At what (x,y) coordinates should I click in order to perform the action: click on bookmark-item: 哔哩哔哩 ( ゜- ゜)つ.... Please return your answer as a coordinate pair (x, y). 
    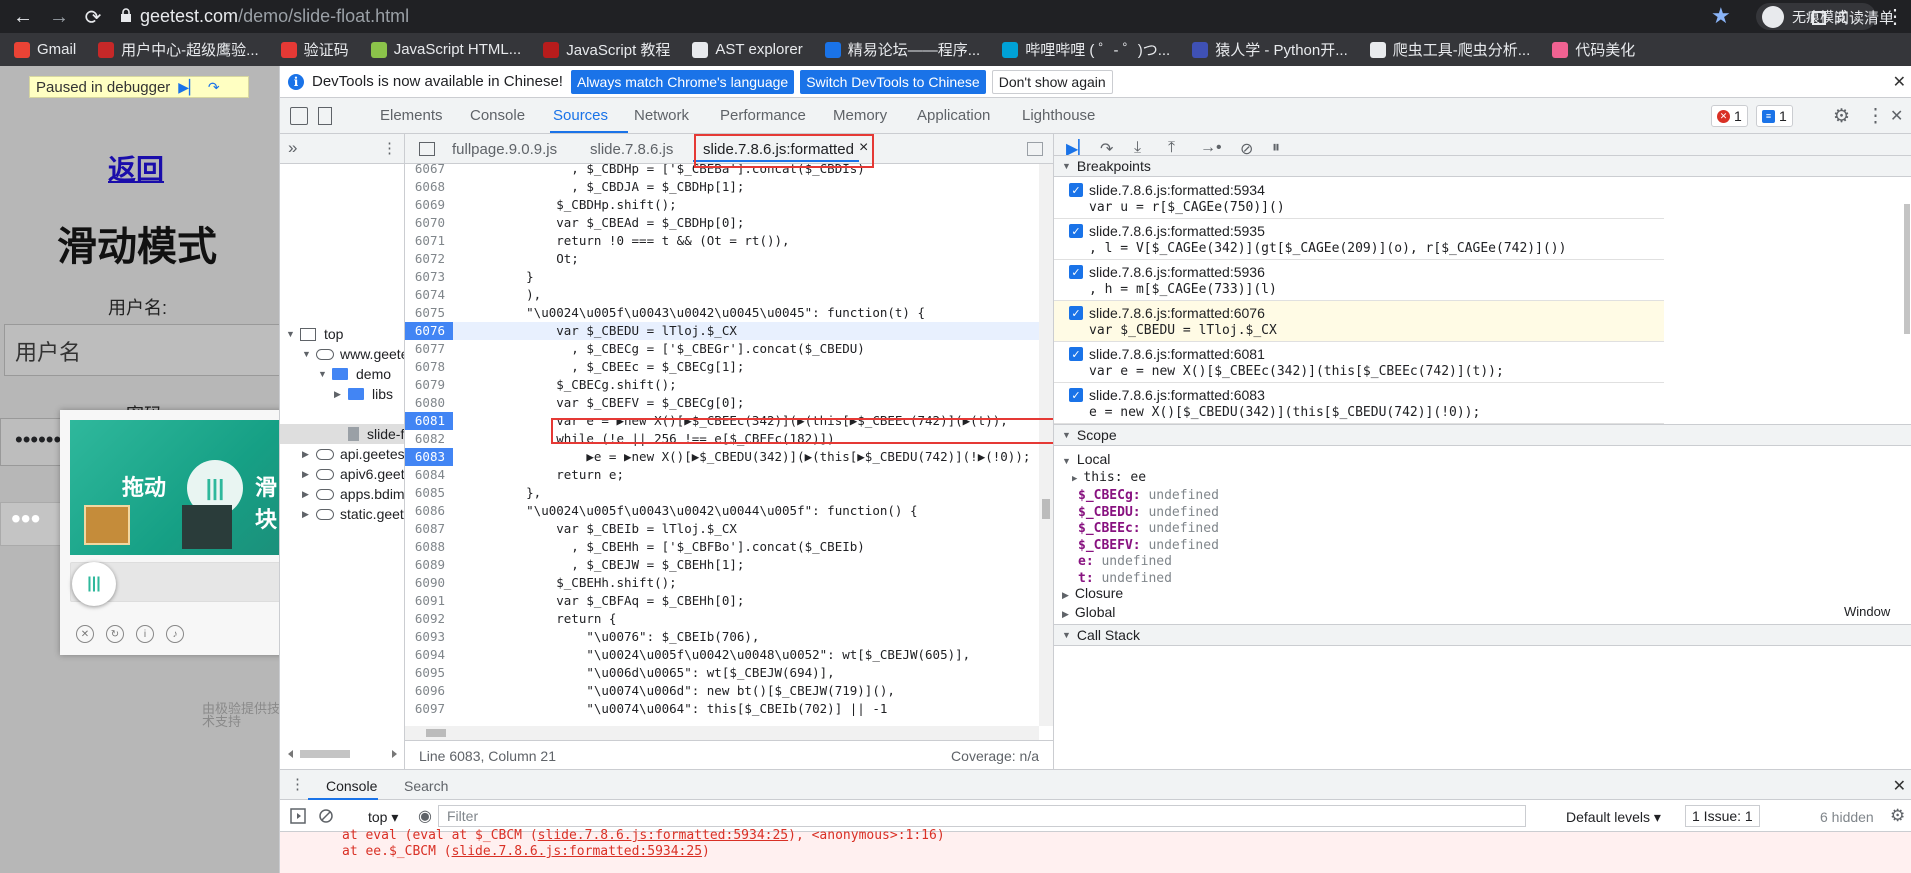
    Looking at the image, I should click on (1086, 49).